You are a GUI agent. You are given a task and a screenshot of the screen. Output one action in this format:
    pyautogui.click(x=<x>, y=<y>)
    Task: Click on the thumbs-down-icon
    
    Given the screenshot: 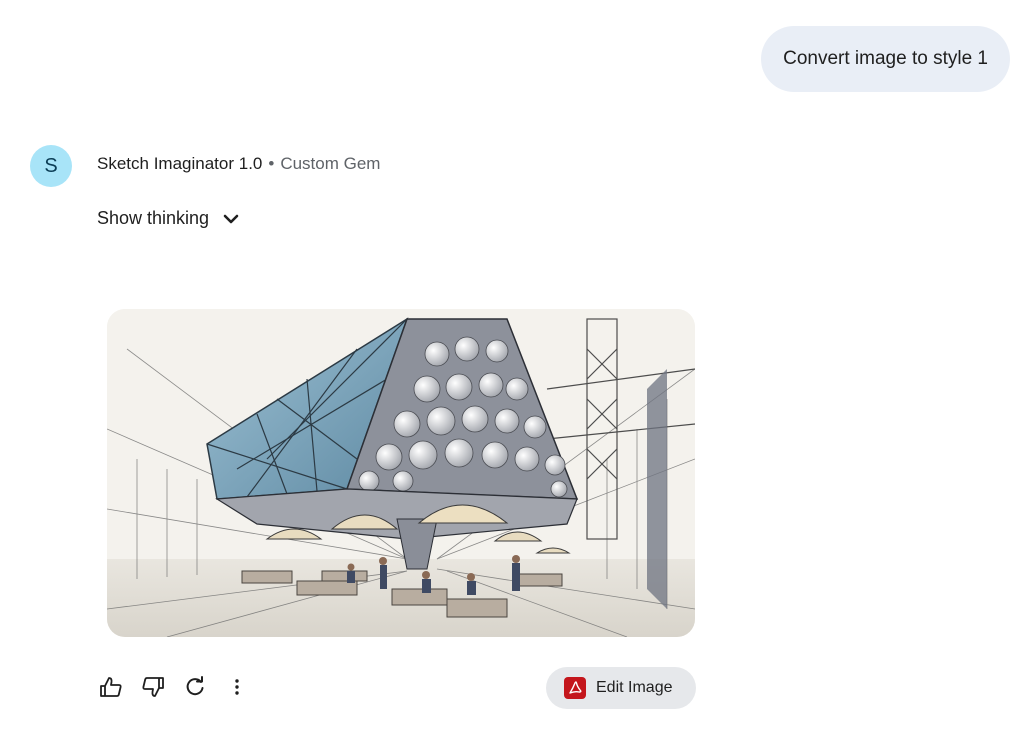 What is the action you would take?
    pyautogui.click(x=153, y=687)
    